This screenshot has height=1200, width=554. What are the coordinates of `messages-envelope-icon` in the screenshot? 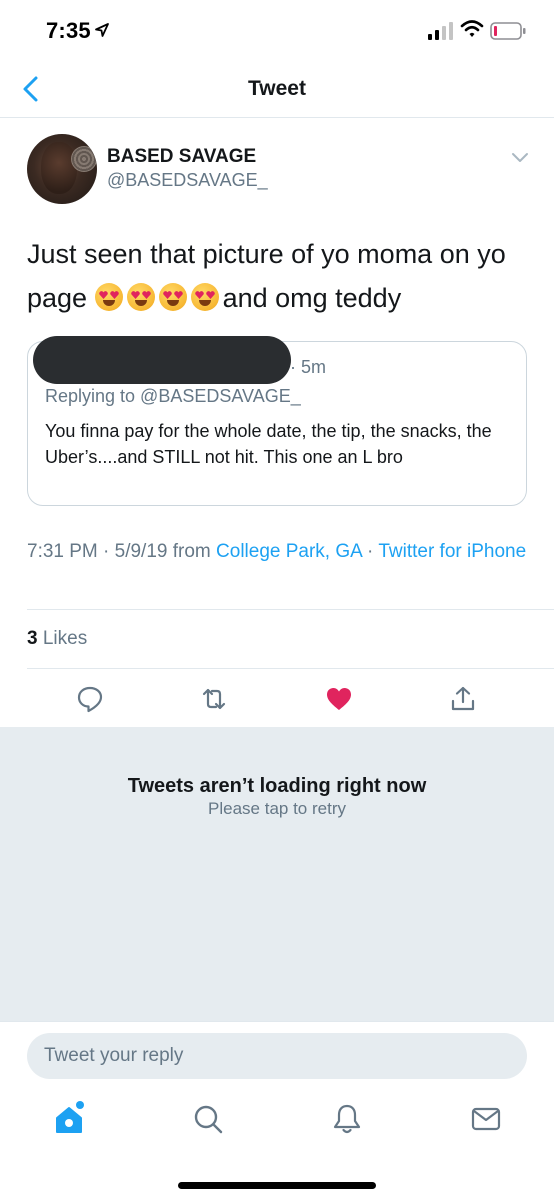 It's located at (486, 1119).